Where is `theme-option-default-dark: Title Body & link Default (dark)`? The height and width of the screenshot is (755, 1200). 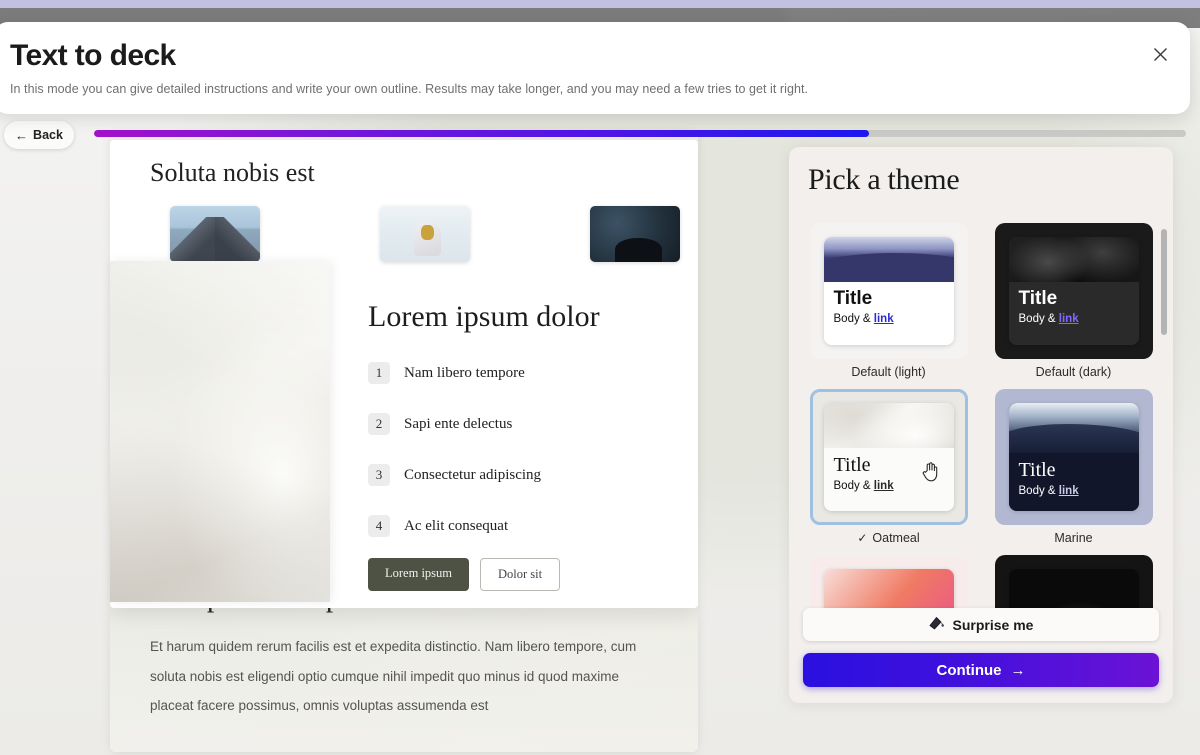
theme-option-default-dark: Title Body & link Default (dark) is located at coordinates (1073, 301).